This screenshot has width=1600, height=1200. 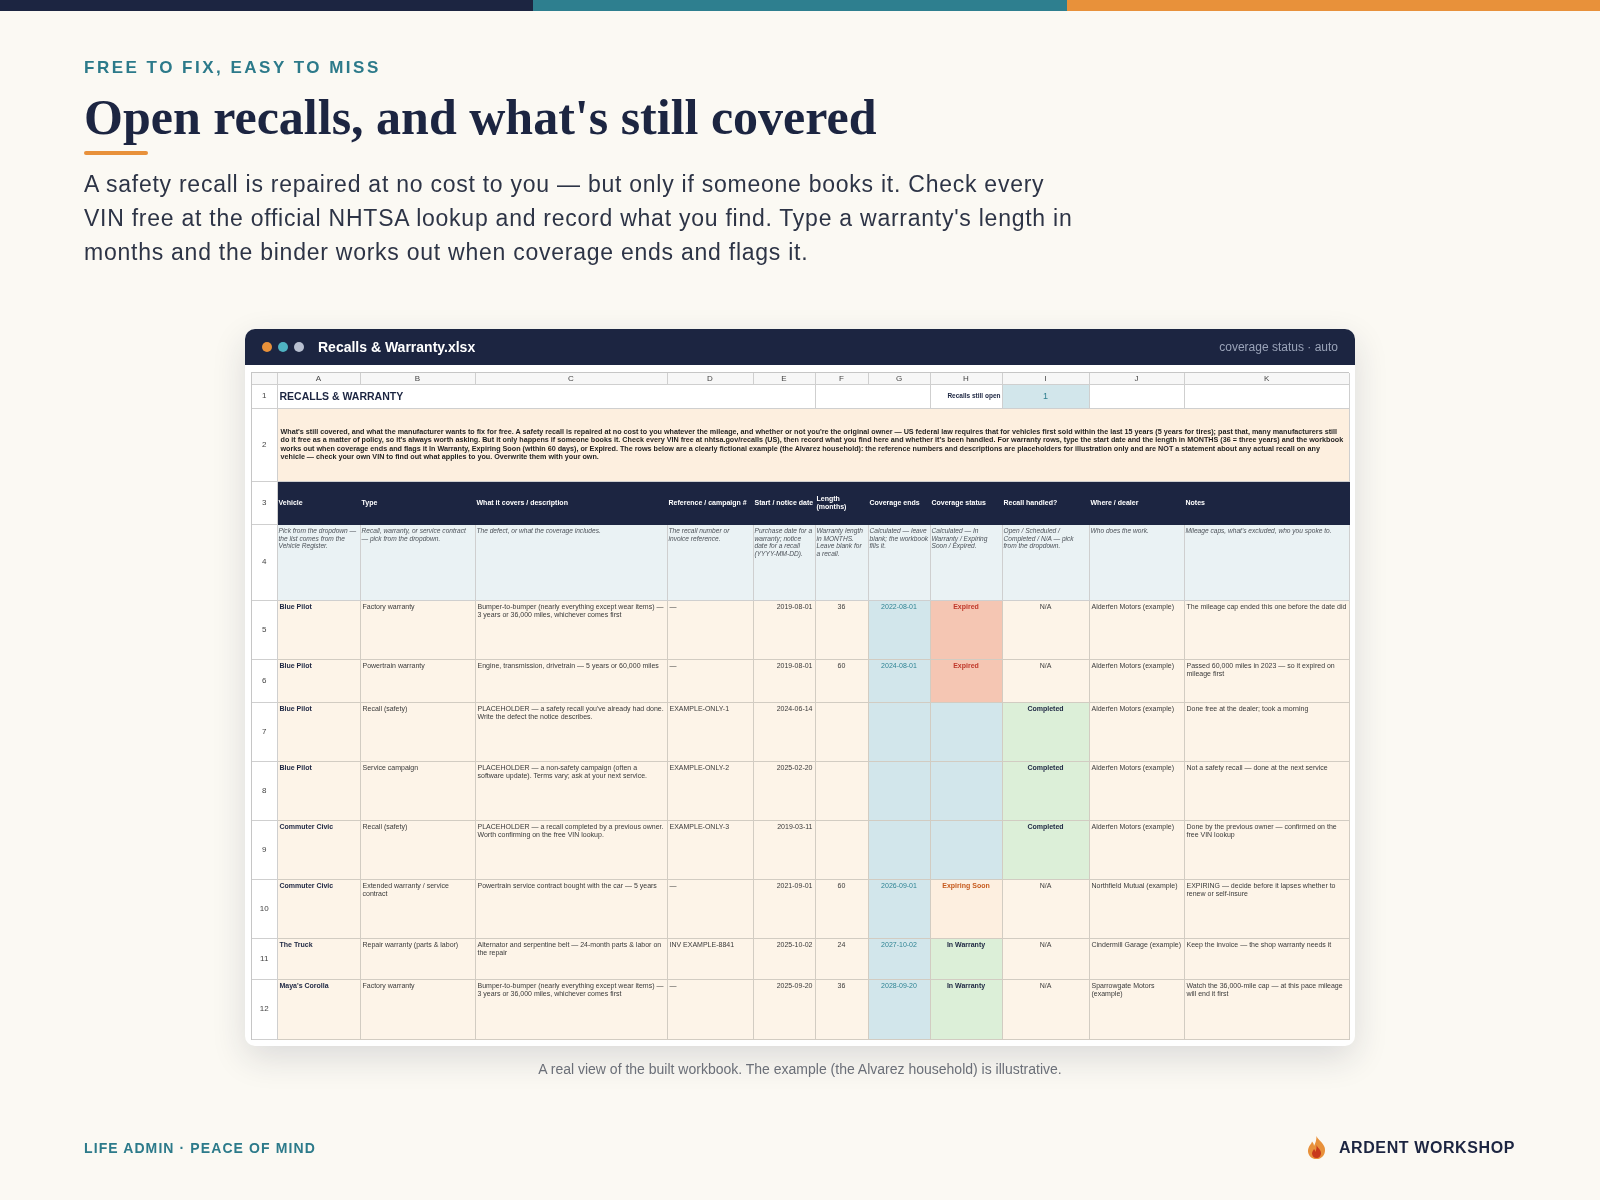 I want to click on column-header: J, so click(x=1137, y=379).